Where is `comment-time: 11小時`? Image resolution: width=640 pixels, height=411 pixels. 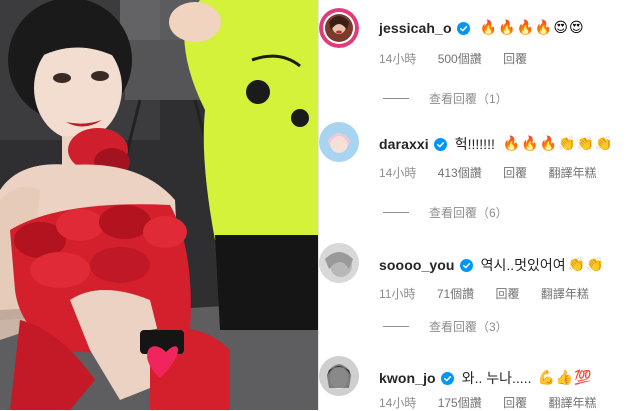 comment-time: 11小時 is located at coordinates (397, 294).